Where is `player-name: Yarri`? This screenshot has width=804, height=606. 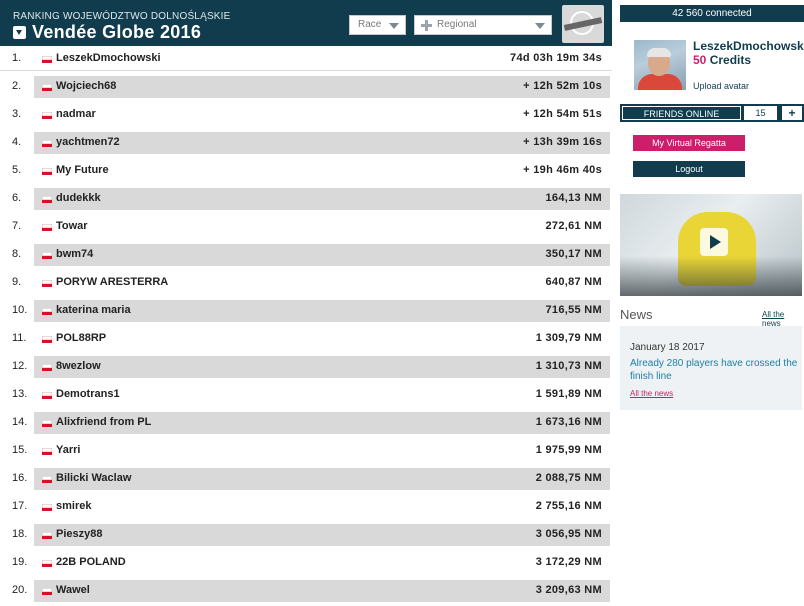 player-name: Yarri is located at coordinates (68, 450).